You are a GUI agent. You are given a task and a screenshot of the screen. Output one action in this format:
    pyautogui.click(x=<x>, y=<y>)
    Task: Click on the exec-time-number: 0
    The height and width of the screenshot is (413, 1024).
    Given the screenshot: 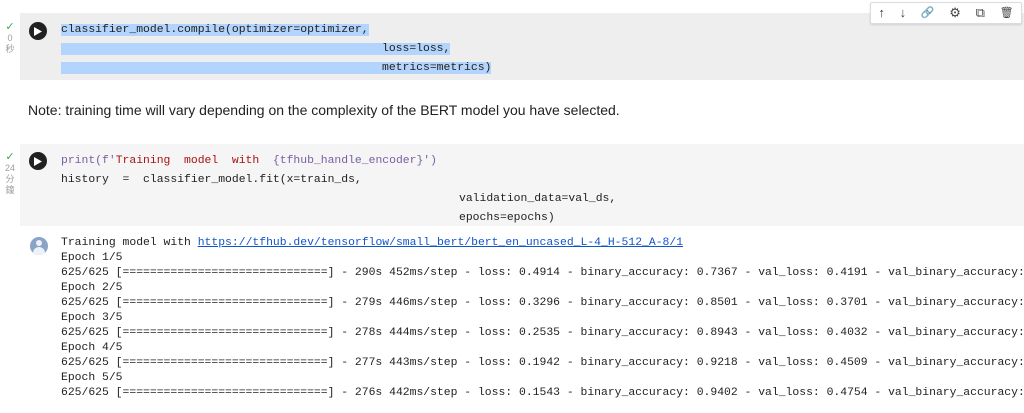 What is the action you would take?
    pyautogui.click(x=10, y=38)
    